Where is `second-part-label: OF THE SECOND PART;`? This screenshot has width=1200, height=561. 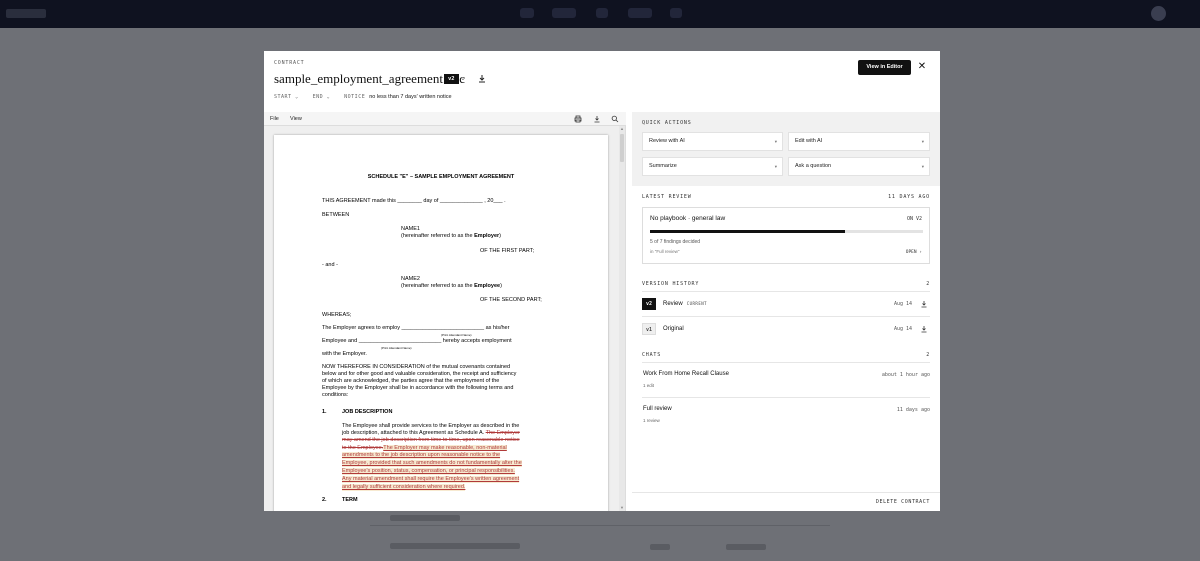 second-part-label: OF THE SECOND PART; is located at coordinates (511, 300).